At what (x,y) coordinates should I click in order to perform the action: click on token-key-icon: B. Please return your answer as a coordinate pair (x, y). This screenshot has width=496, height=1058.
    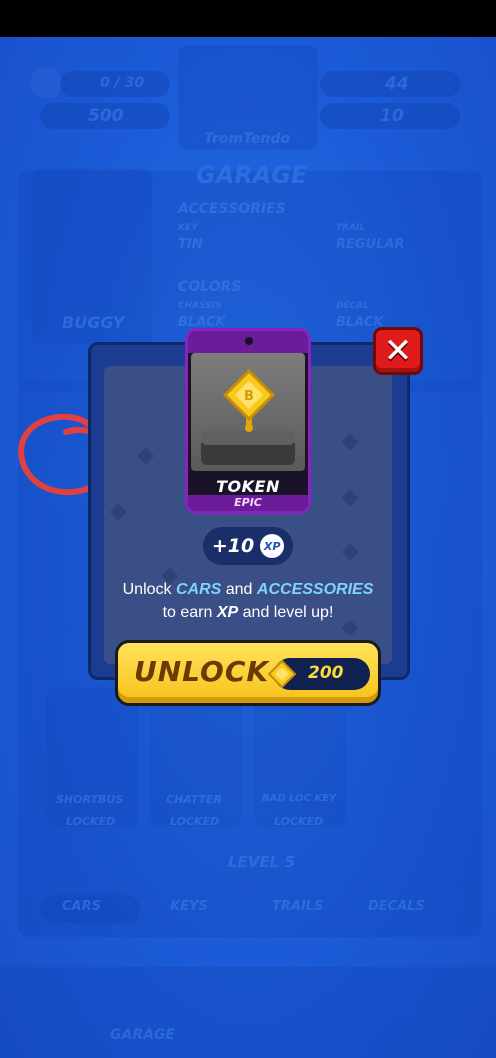
    Looking at the image, I should click on (249, 400).